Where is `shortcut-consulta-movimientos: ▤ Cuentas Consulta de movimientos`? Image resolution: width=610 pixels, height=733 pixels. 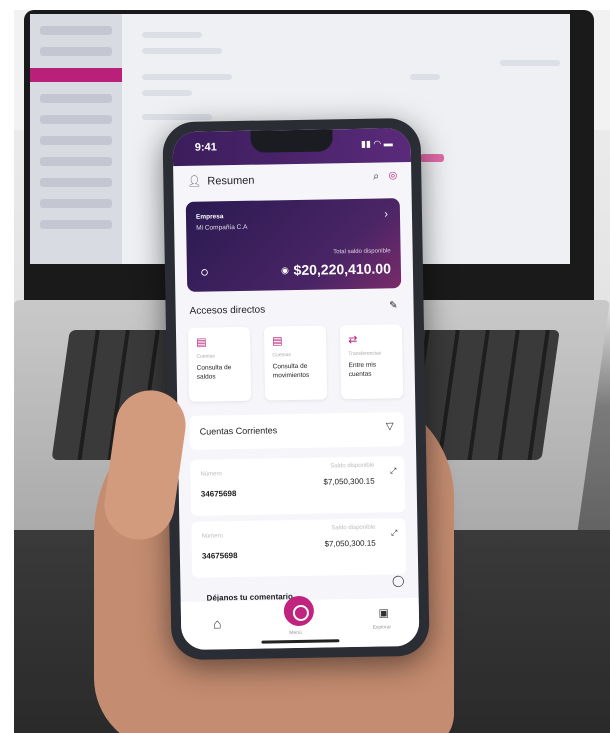
shortcut-consulta-movimientos: ▤ Cuentas Consulta de movimientos is located at coordinates (295, 363).